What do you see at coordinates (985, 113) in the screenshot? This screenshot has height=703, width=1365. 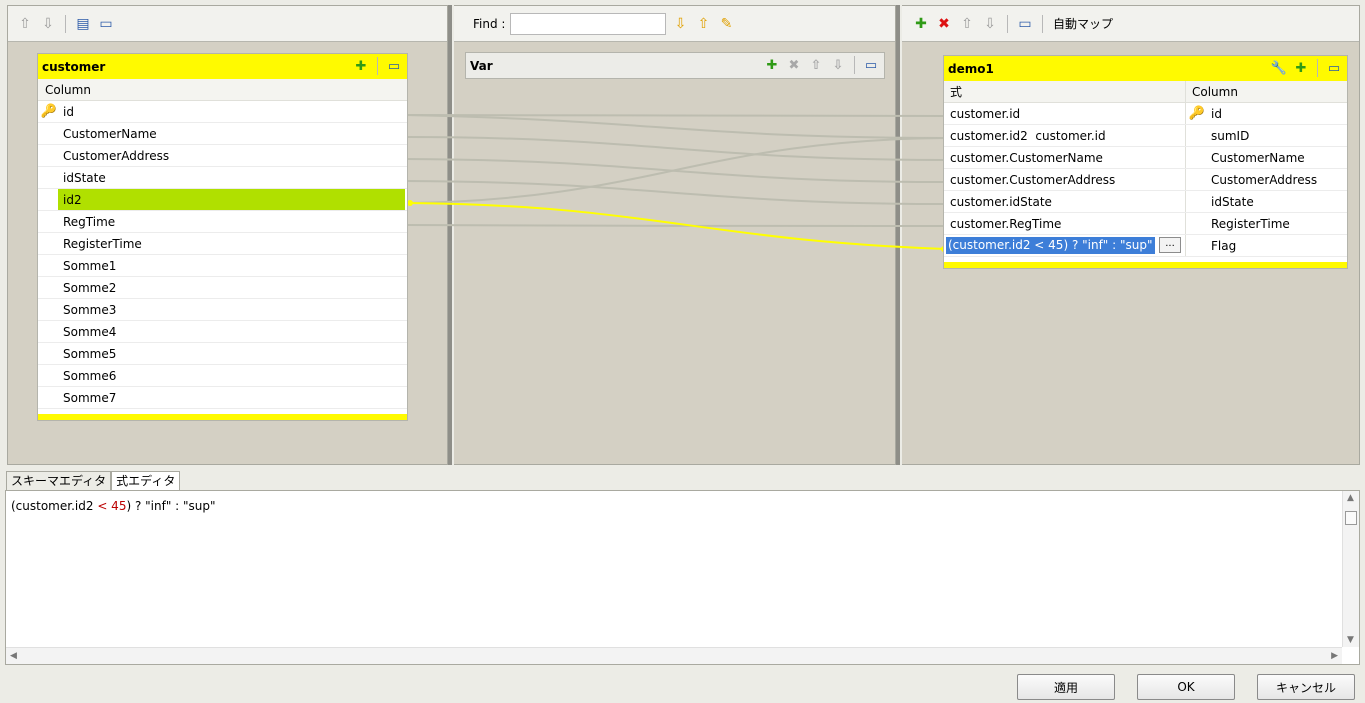 I see `expression-text: customer.id` at bounding box center [985, 113].